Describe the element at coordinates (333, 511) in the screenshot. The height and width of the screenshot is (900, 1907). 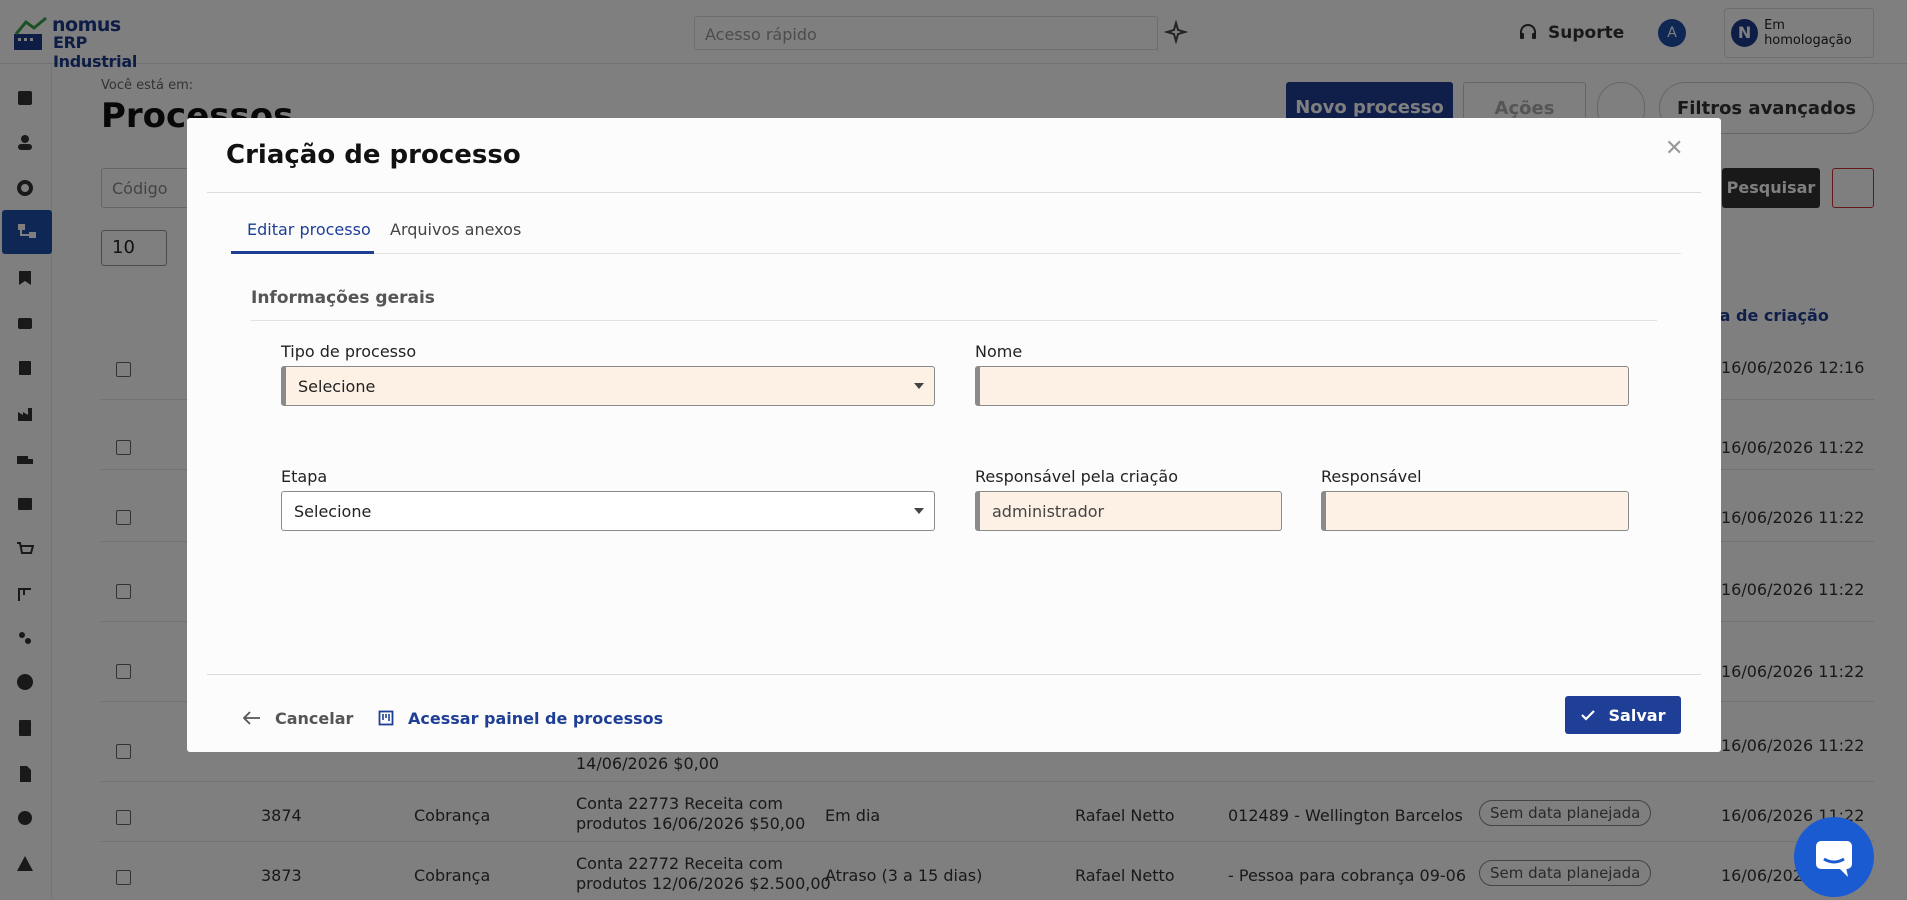
I see `stage-value: Selecione` at that location.